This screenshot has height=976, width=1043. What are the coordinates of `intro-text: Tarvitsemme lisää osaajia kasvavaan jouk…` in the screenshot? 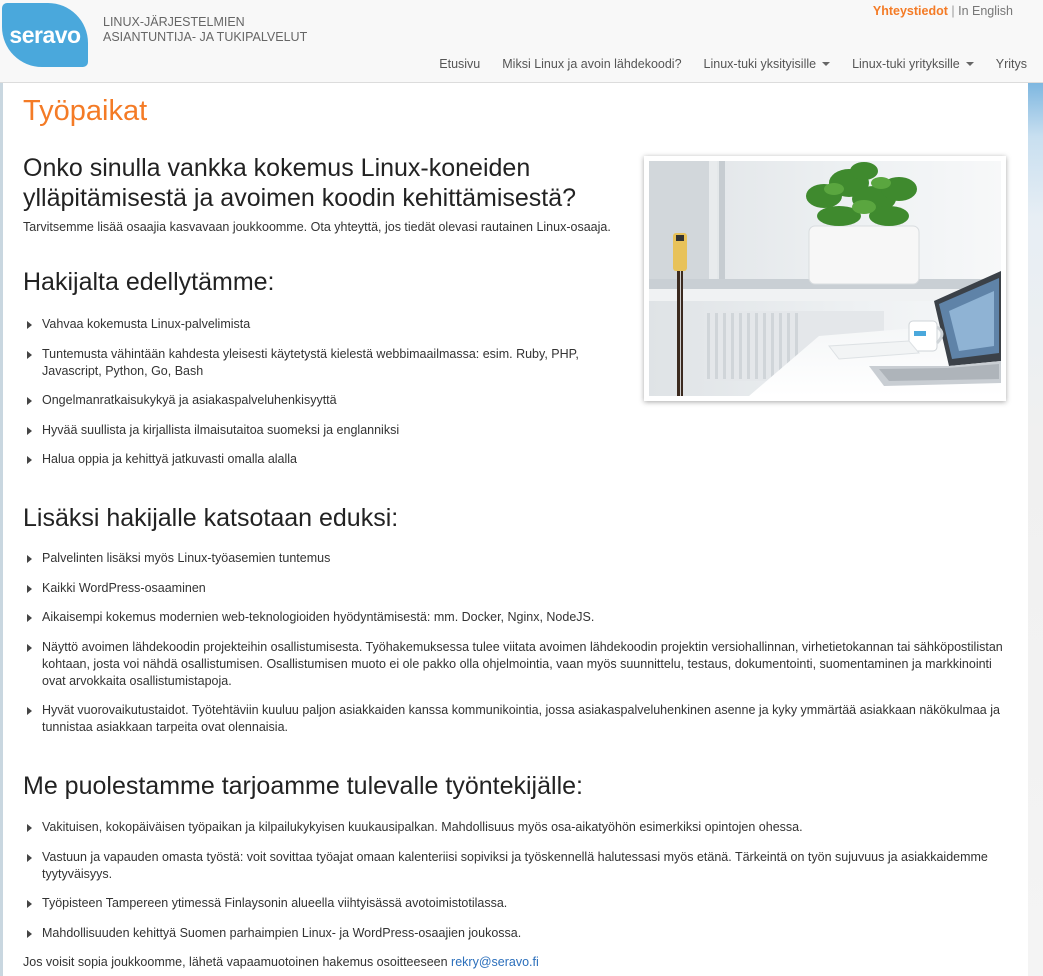 It's located at (317, 227).